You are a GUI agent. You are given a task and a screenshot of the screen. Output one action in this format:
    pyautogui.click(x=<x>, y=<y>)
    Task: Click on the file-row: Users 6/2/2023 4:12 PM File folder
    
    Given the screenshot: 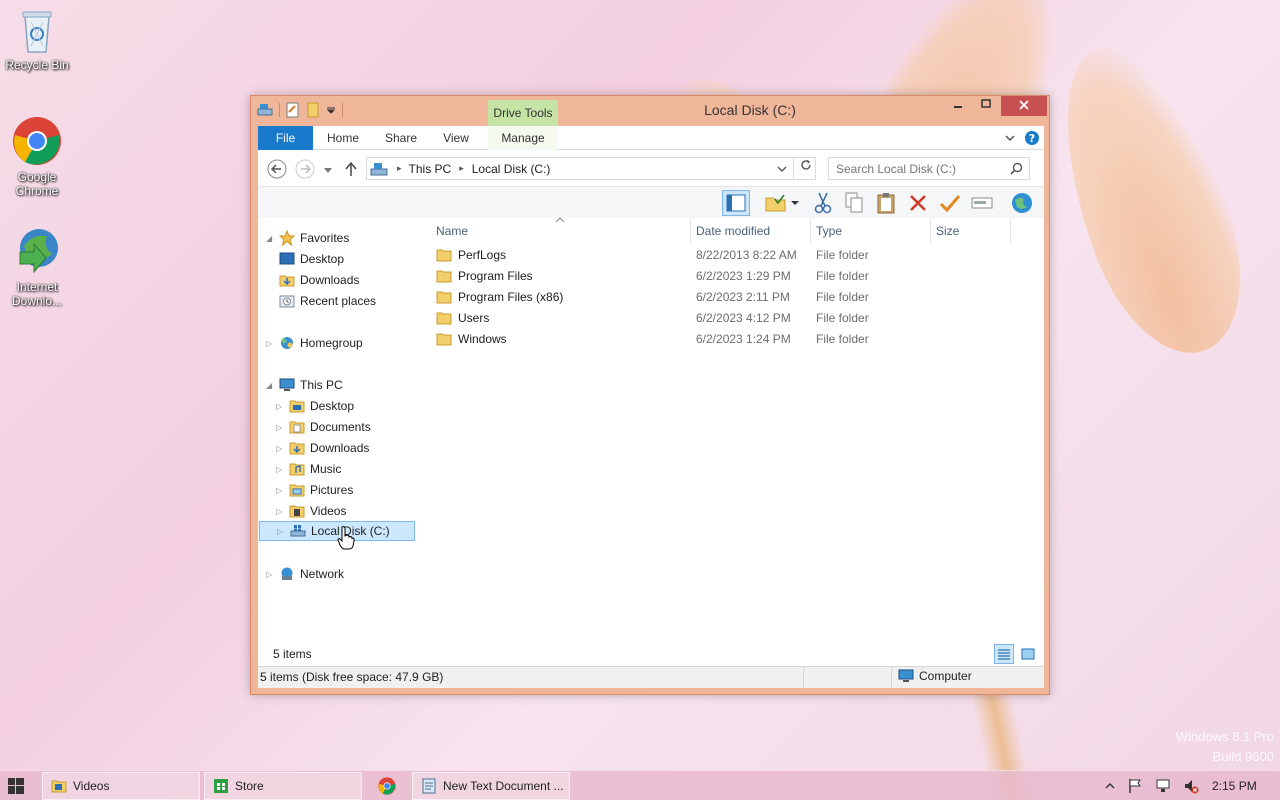 What is the action you would take?
    pyautogui.click(x=737, y=317)
    